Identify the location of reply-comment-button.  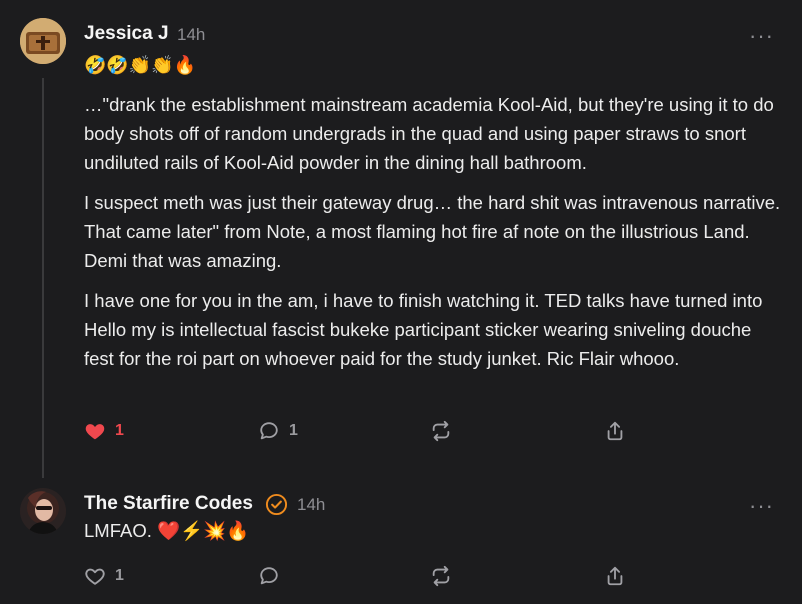
(269, 576).